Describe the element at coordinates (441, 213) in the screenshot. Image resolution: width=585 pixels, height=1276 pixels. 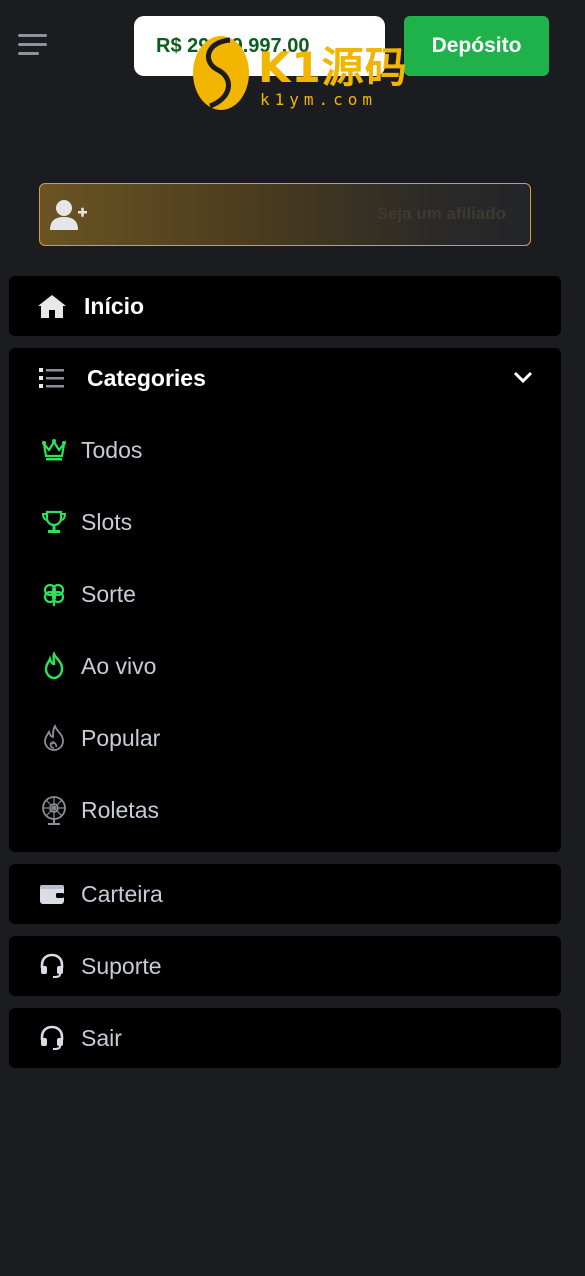
I see `affiliate-label: Seja um afiliado` at that location.